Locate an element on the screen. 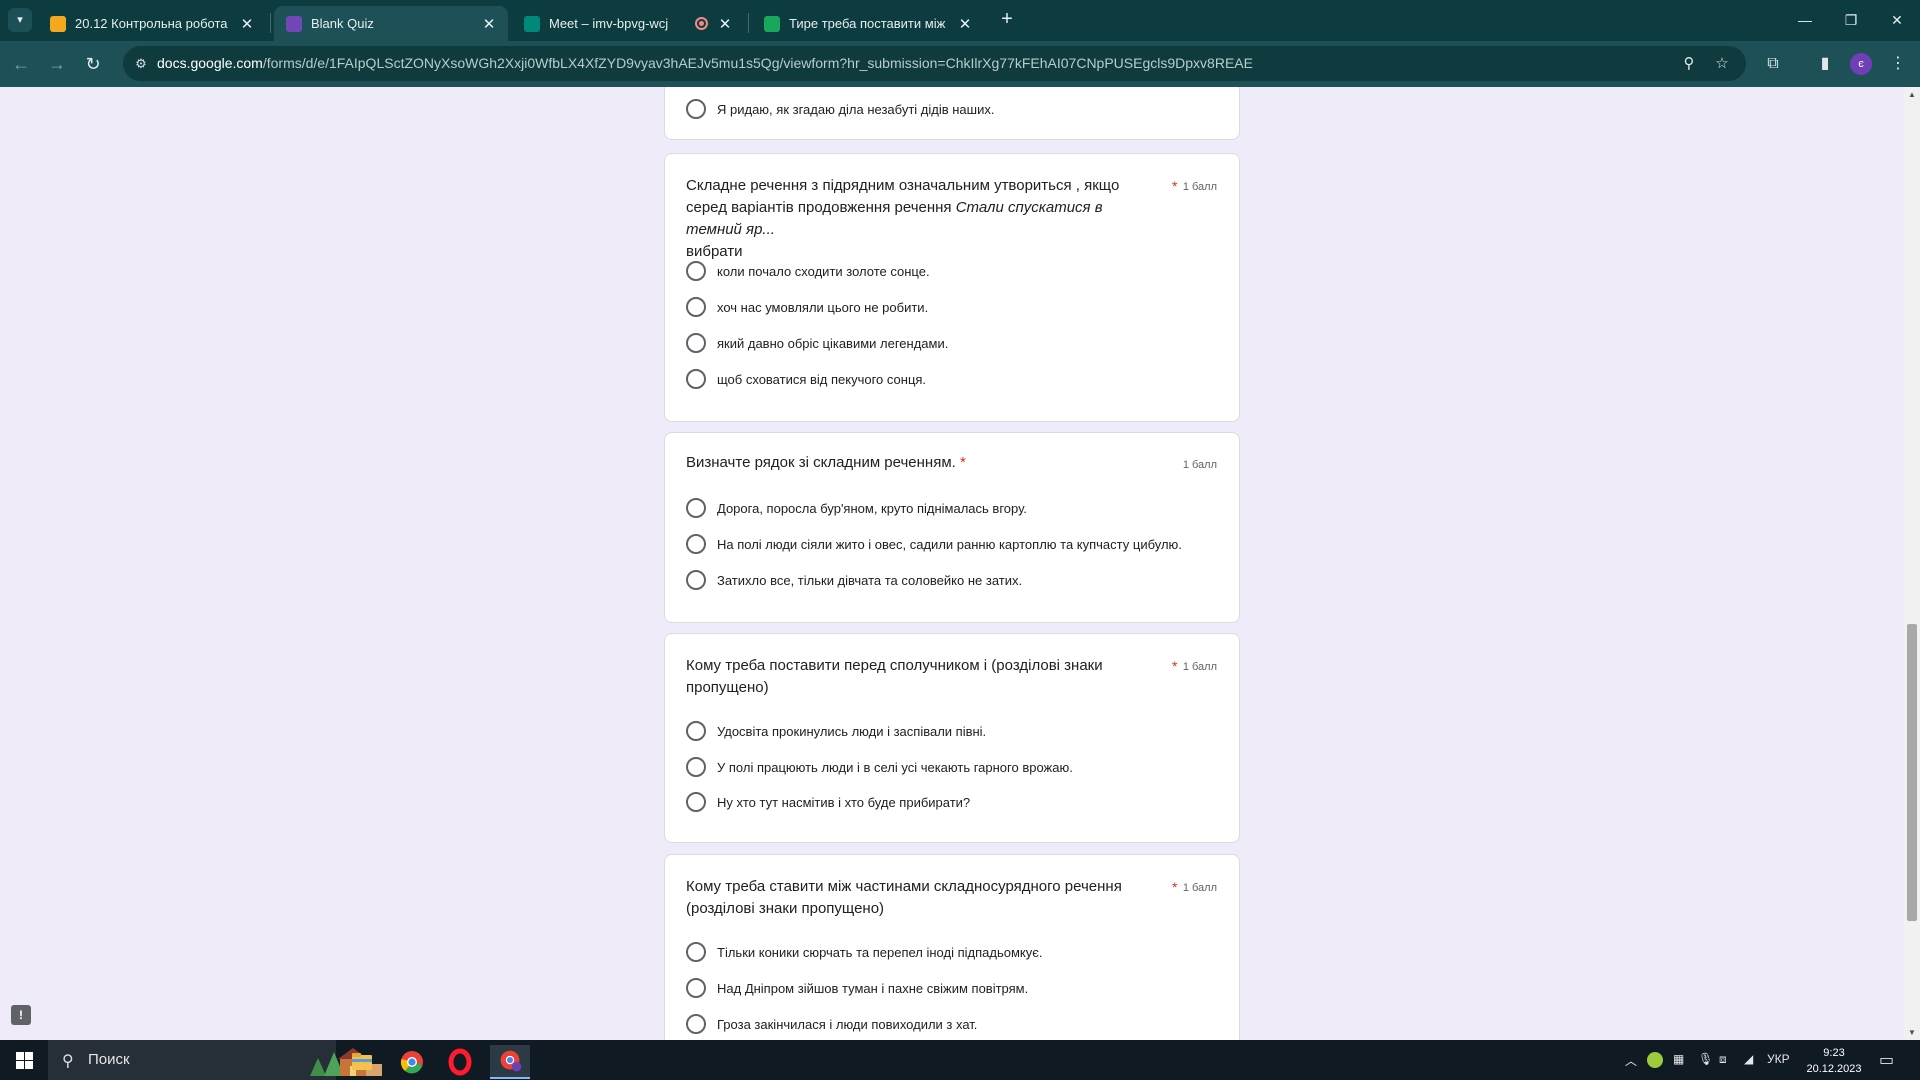 This screenshot has width=1920, height=1080. option-label: щоб сховатися від пекучого сонця. is located at coordinates (822, 379).